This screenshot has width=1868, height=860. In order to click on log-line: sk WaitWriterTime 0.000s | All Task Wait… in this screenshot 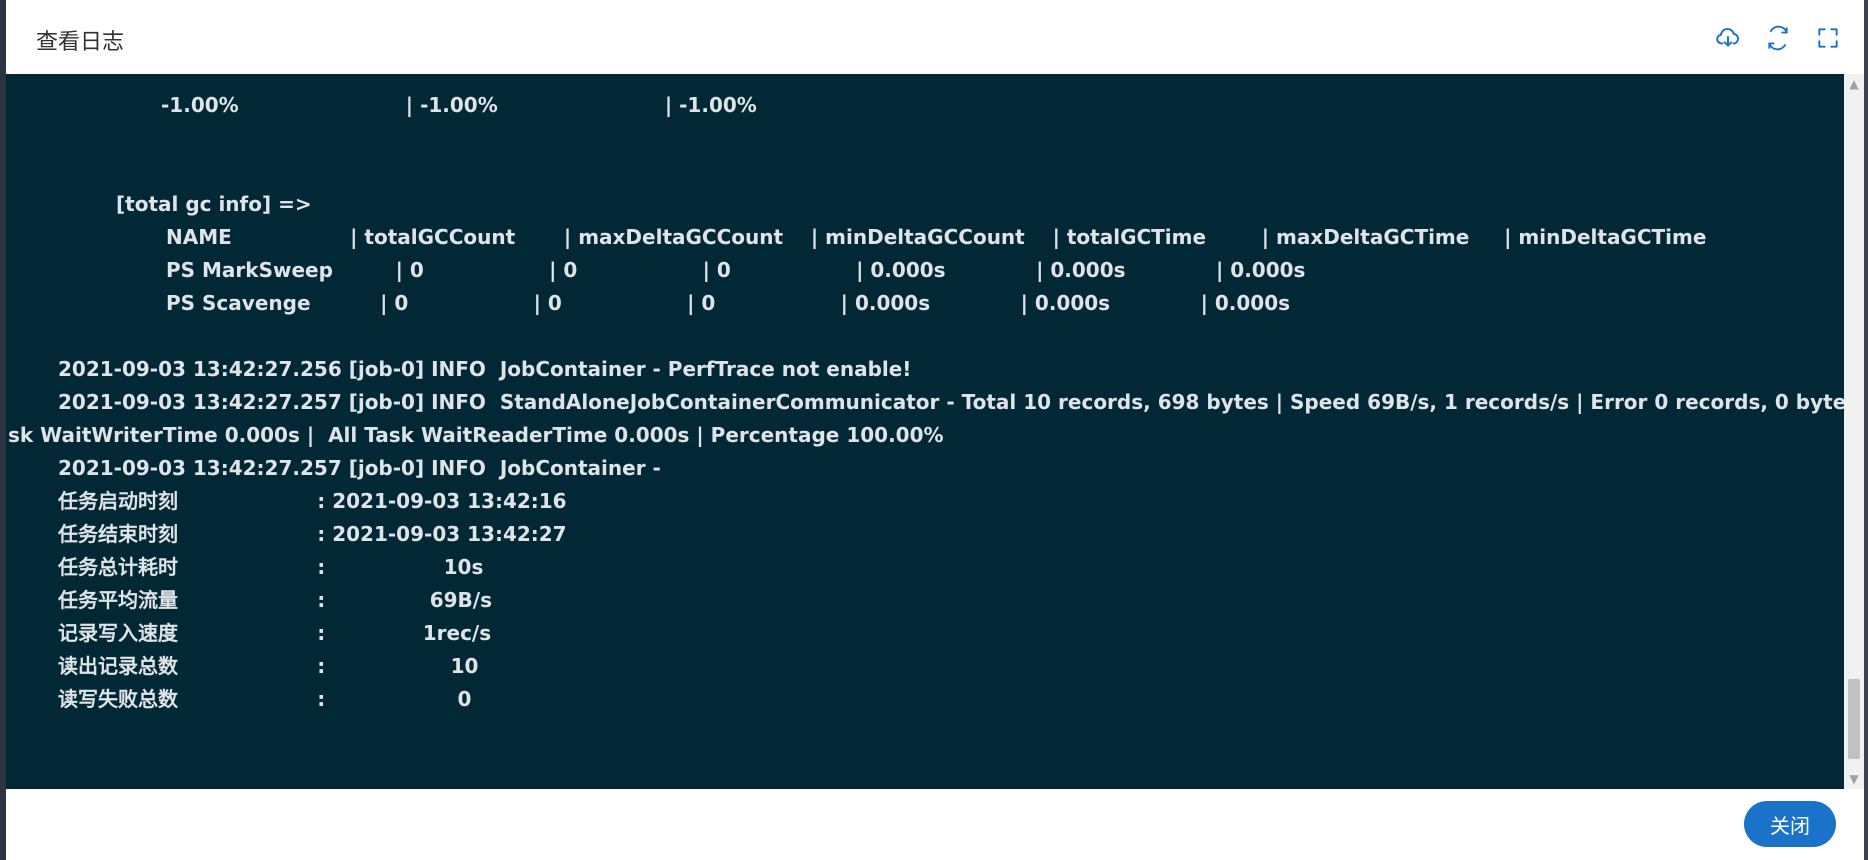, I will do `click(476, 435)`.